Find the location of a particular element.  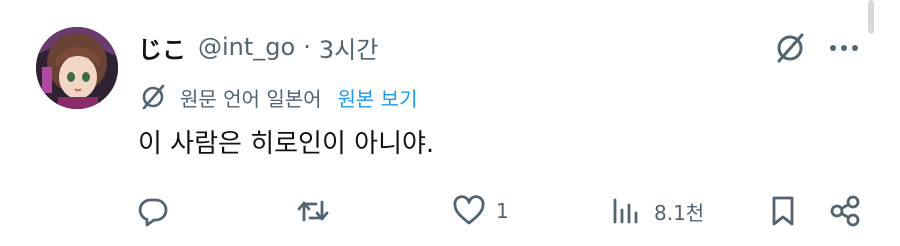

share-icon is located at coordinates (845, 211).